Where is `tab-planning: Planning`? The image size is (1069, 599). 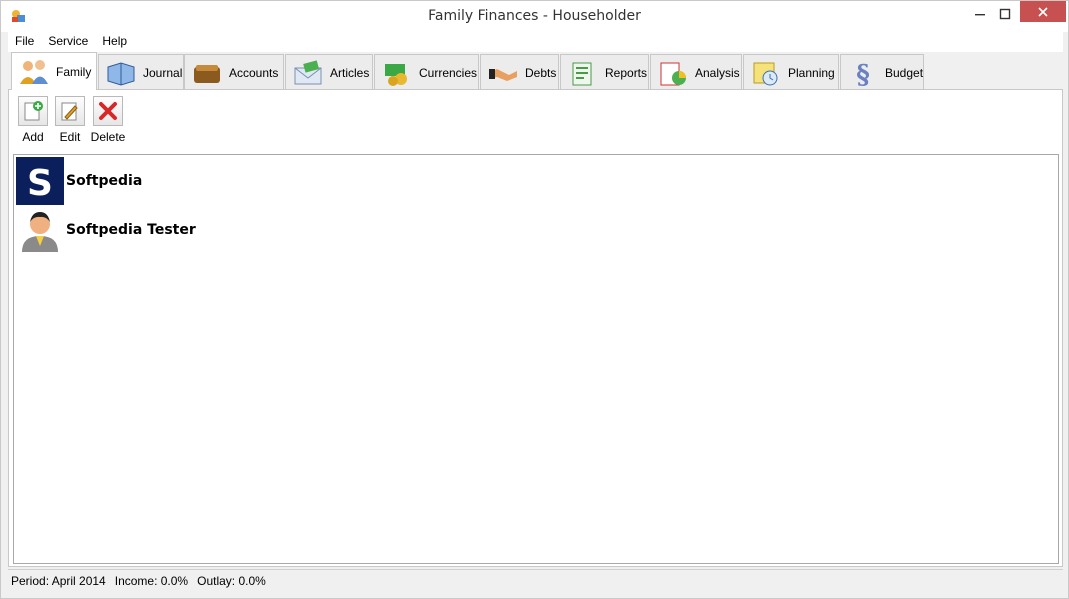 tab-planning: Planning is located at coordinates (791, 72).